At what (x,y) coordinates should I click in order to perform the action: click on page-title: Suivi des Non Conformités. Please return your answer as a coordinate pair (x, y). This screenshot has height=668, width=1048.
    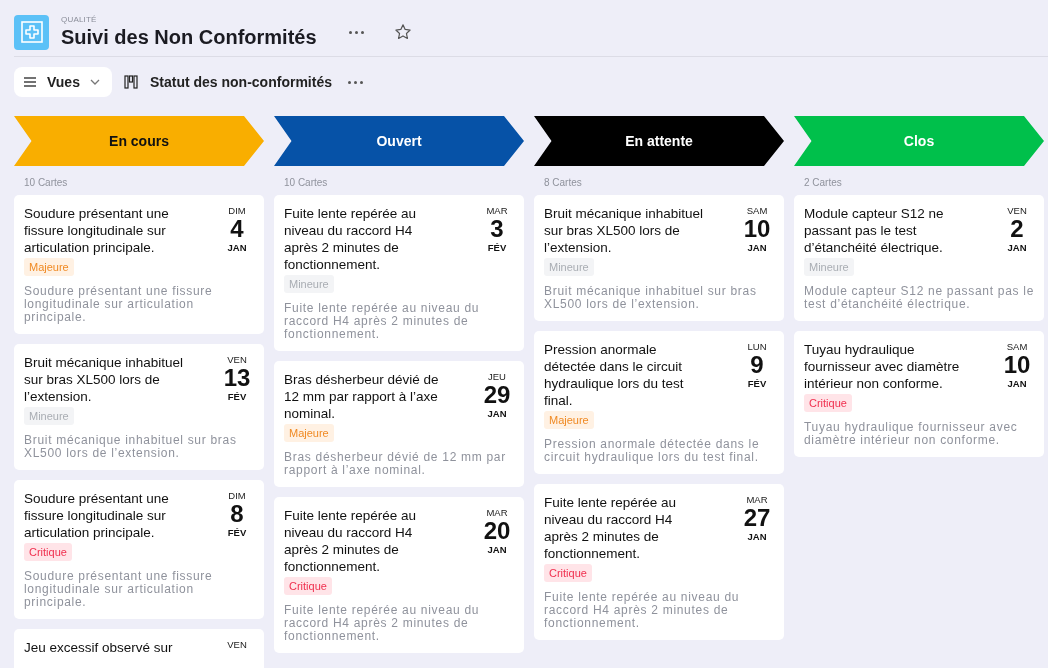
    Looking at the image, I should click on (189, 37).